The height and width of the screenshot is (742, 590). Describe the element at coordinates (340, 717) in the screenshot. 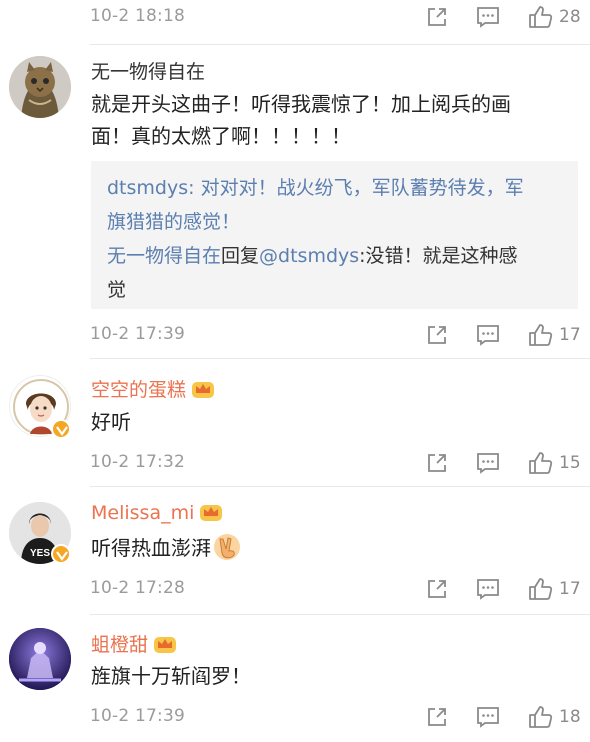

I see `comment-meta: 10-2 17:39 18` at that location.